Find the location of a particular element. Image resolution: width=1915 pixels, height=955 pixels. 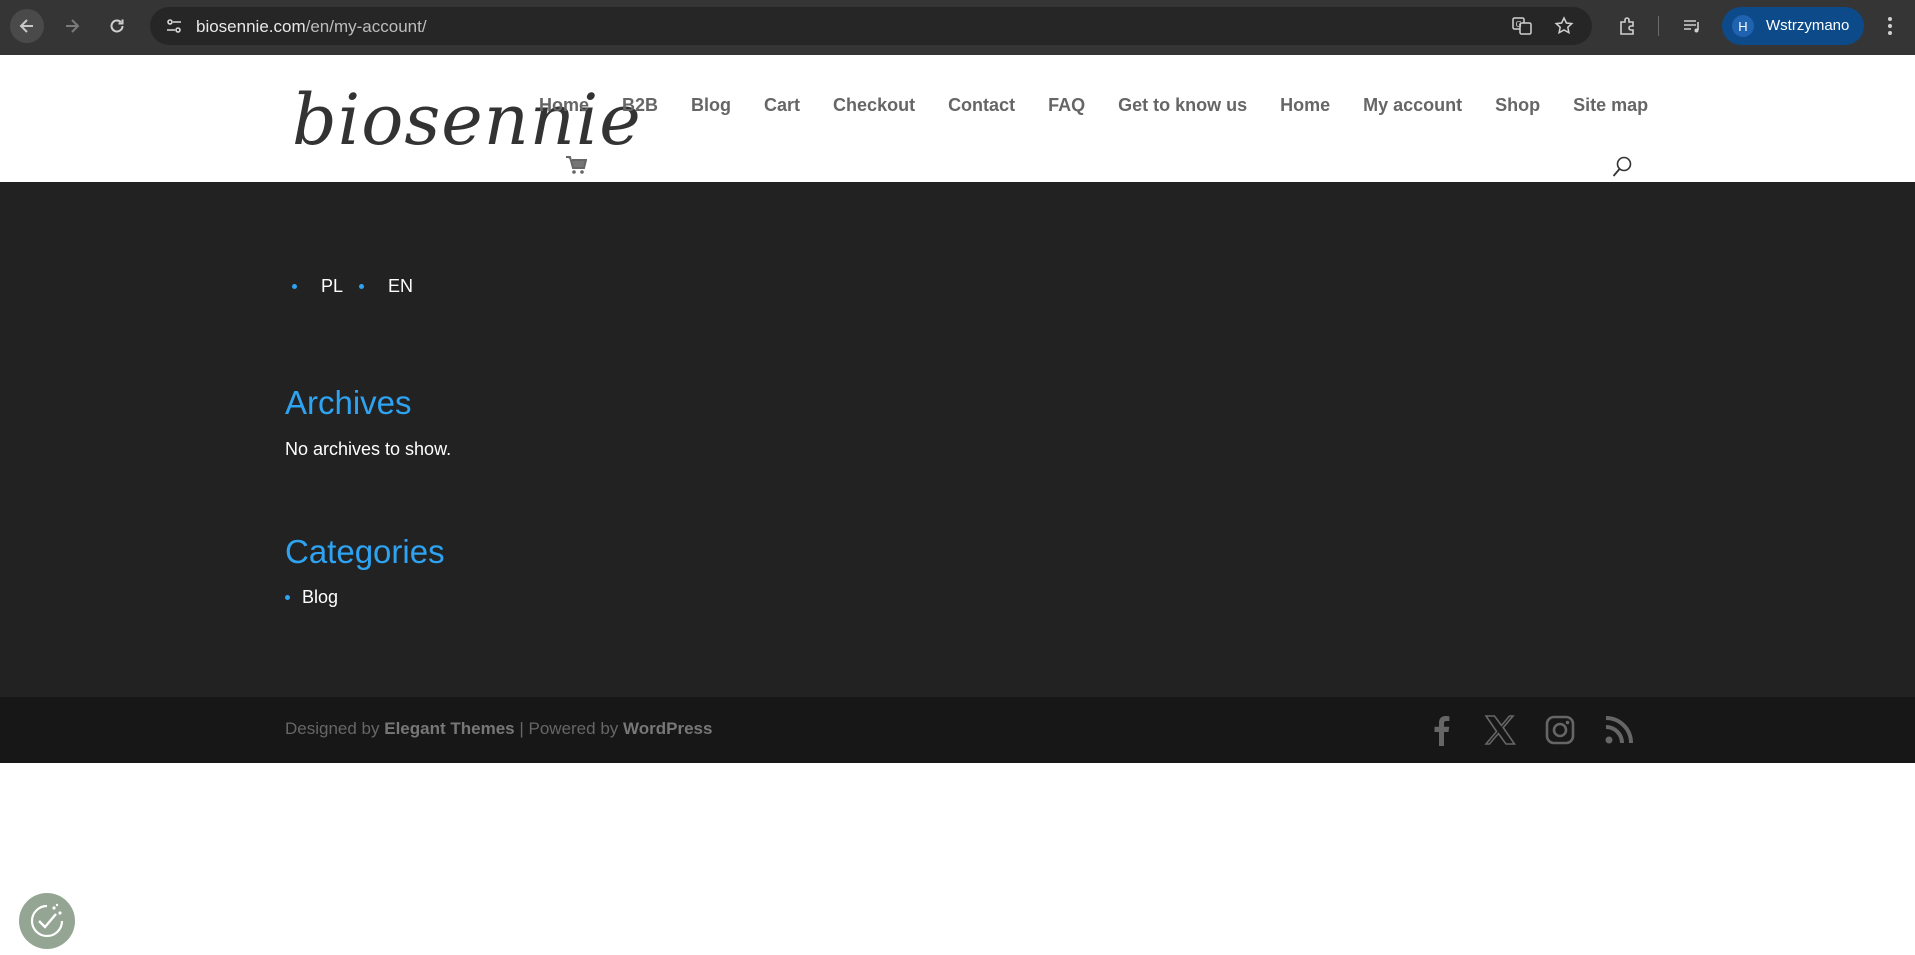

search-icon is located at coordinates (1622, 167).